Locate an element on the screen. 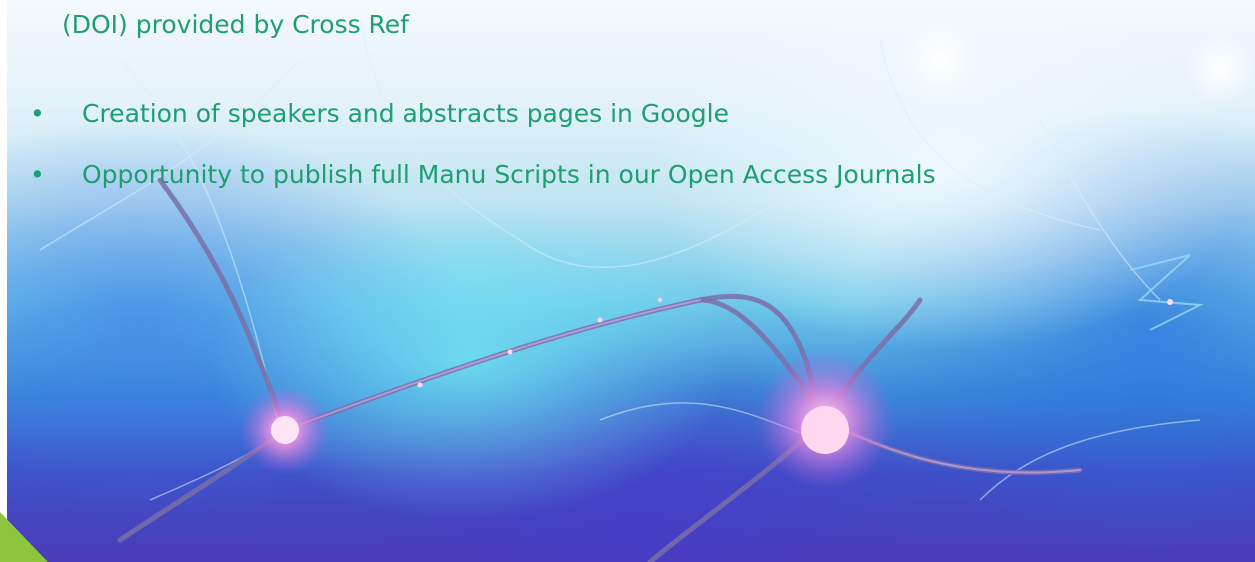 The height and width of the screenshot is (562, 1255). corner-accent-triangle is located at coordinates (24, 537).